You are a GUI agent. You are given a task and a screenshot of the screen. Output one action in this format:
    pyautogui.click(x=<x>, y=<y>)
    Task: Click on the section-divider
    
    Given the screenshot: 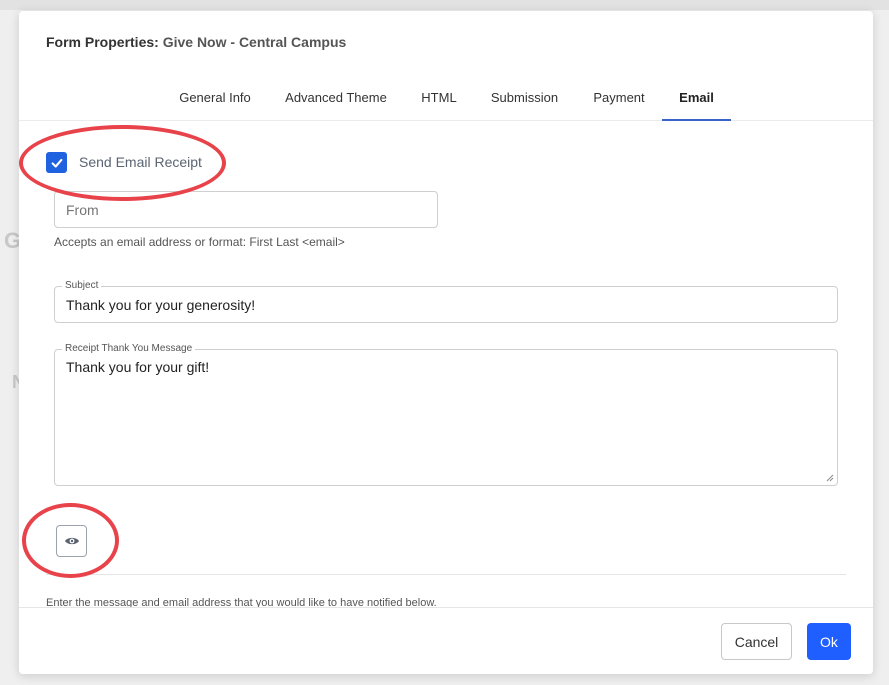 What is the action you would take?
    pyautogui.click(x=446, y=574)
    